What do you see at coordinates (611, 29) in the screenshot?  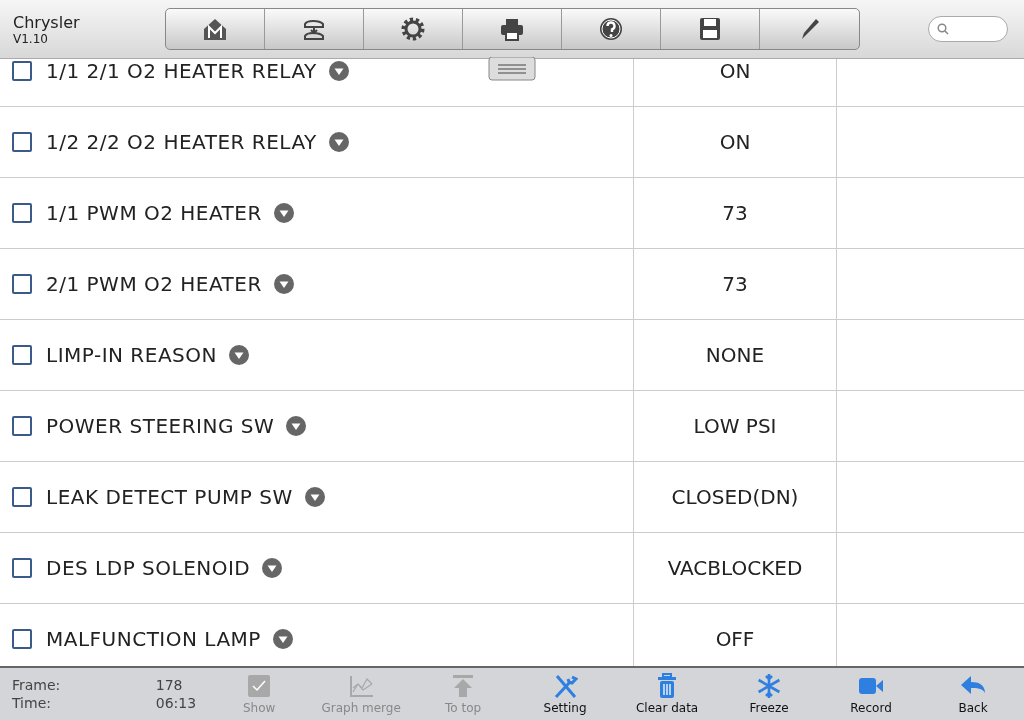 I see `help-icon` at bounding box center [611, 29].